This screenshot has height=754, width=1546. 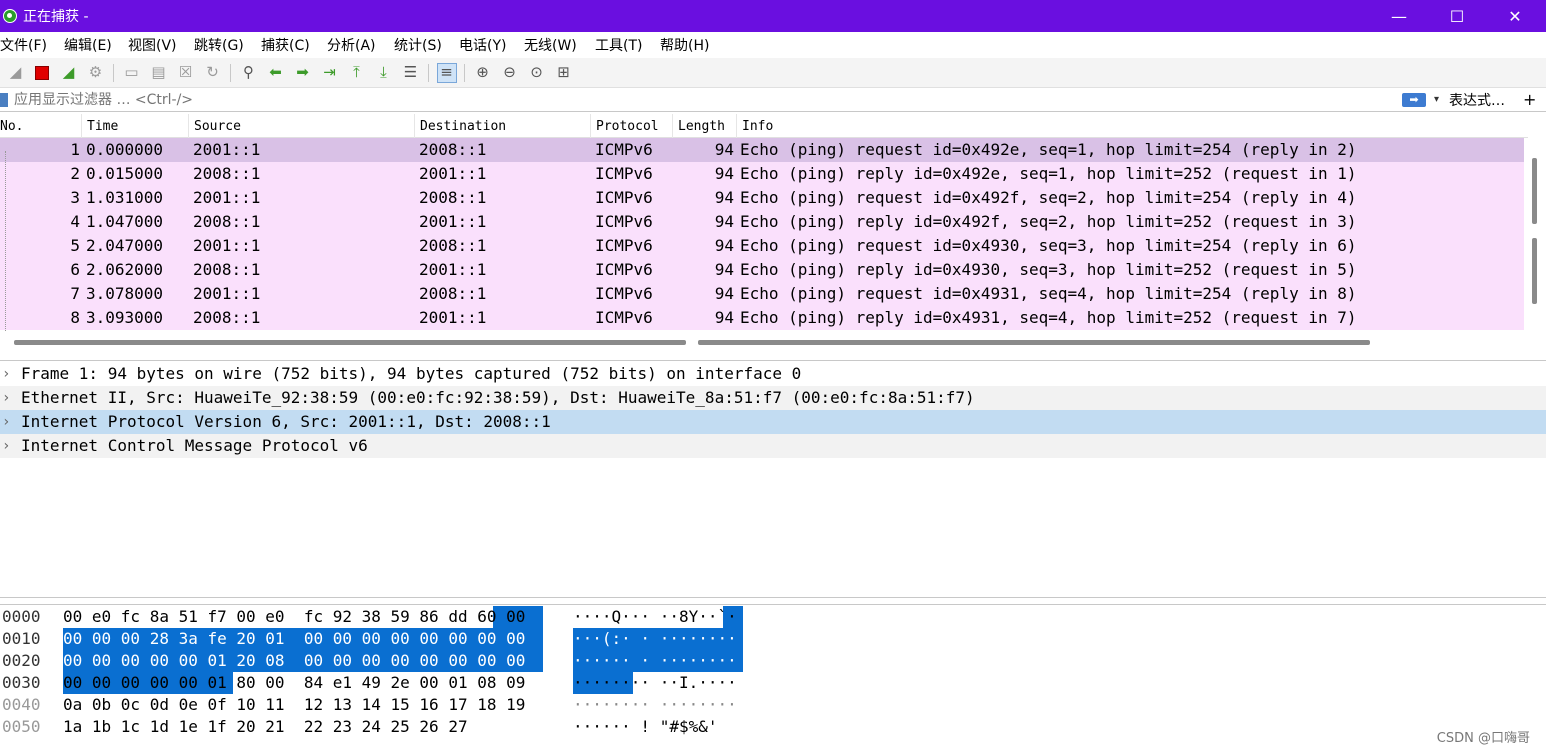 I want to click on detail-row-icmpv6: › Internet Control Message Protocol v6, so click(x=773, y=446).